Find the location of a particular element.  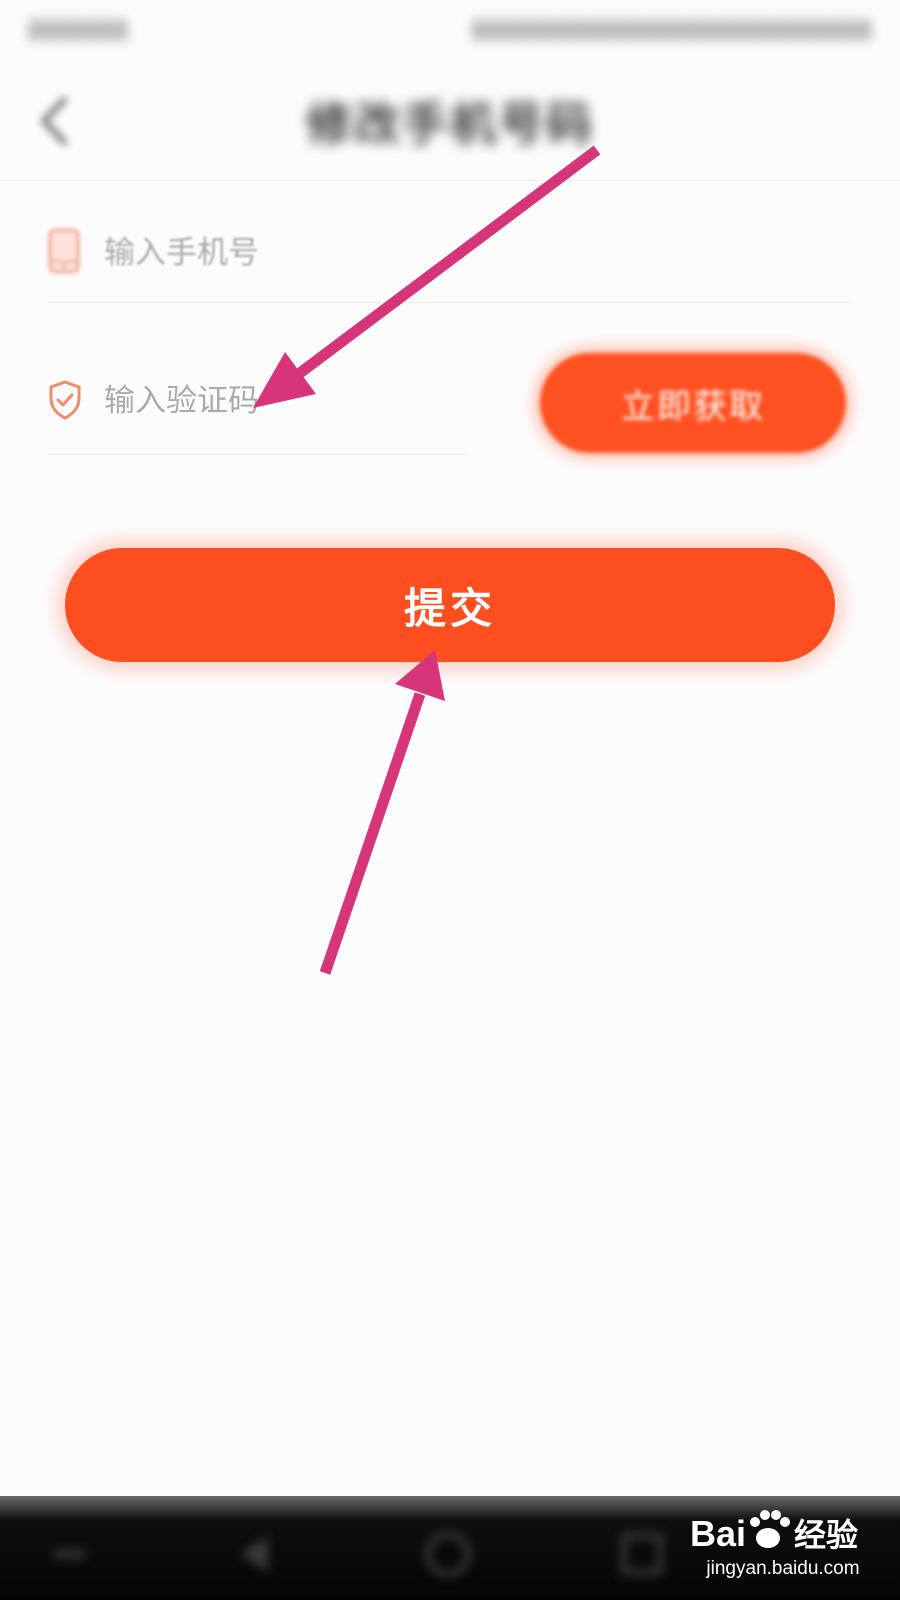

get-code-button: 立即获取 is located at coordinates (693, 403).